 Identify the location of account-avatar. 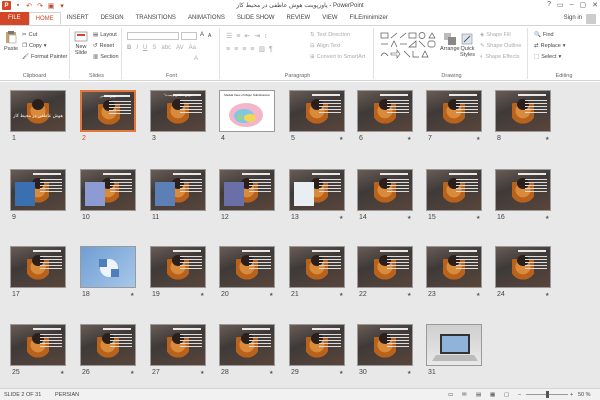
(591, 19).